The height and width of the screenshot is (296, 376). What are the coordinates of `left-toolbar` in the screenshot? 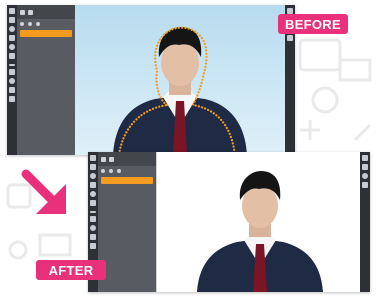 It's located at (12, 80).